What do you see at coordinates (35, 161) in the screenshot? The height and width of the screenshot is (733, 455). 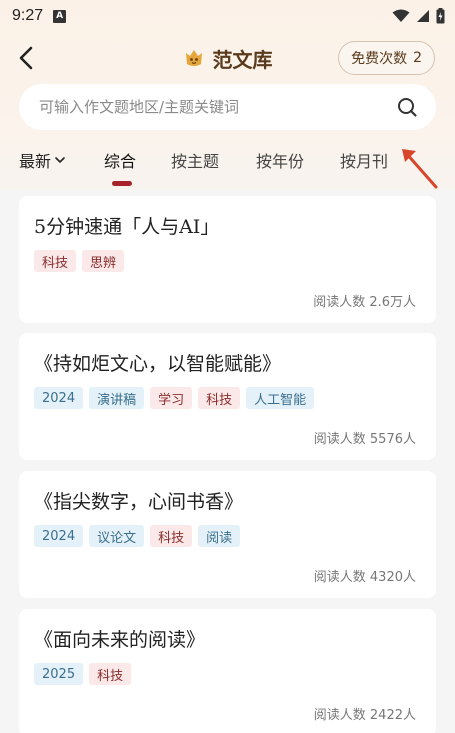 I see `sort-label: 最新` at bounding box center [35, 161].